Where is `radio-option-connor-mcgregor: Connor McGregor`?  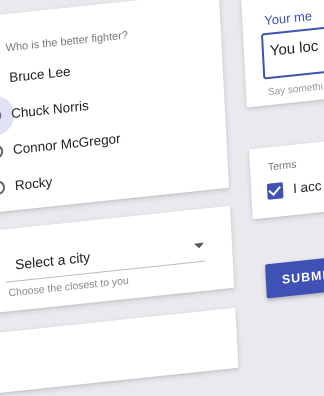 radio-option-connor-mcgregor: Connor McGregor is located at coordinates (60, 145).